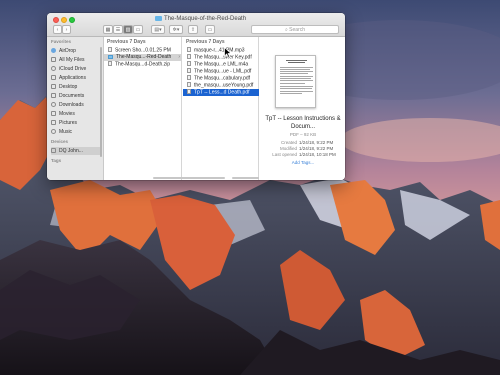  What do you see at coordinates (72, 20) in the screenshot?
I see `zoom-window-button` at bounding box center [72, 20].